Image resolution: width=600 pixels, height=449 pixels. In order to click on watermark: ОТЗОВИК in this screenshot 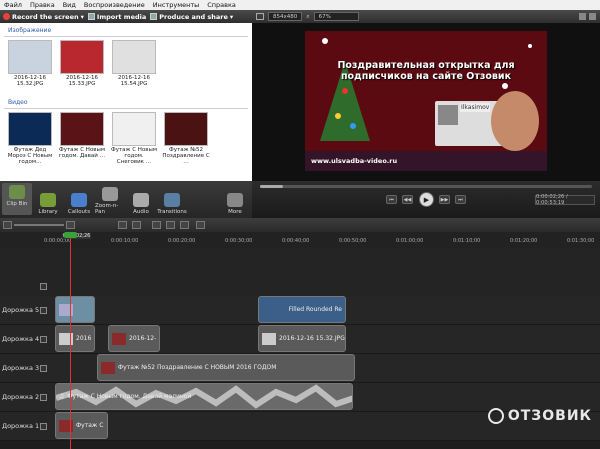, I will do `click(539, 416)`.